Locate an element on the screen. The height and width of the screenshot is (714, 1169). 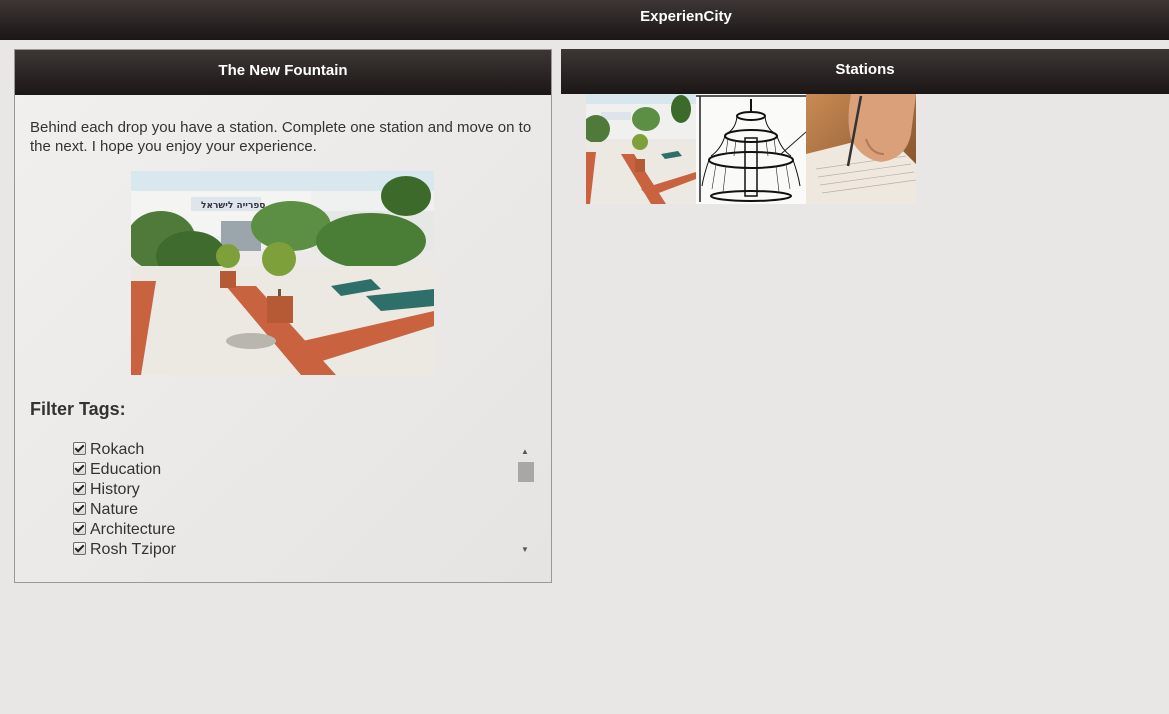
filter-tag-rosh-tzipor: Rosh Tzipor is located at coordinates (303, 550).